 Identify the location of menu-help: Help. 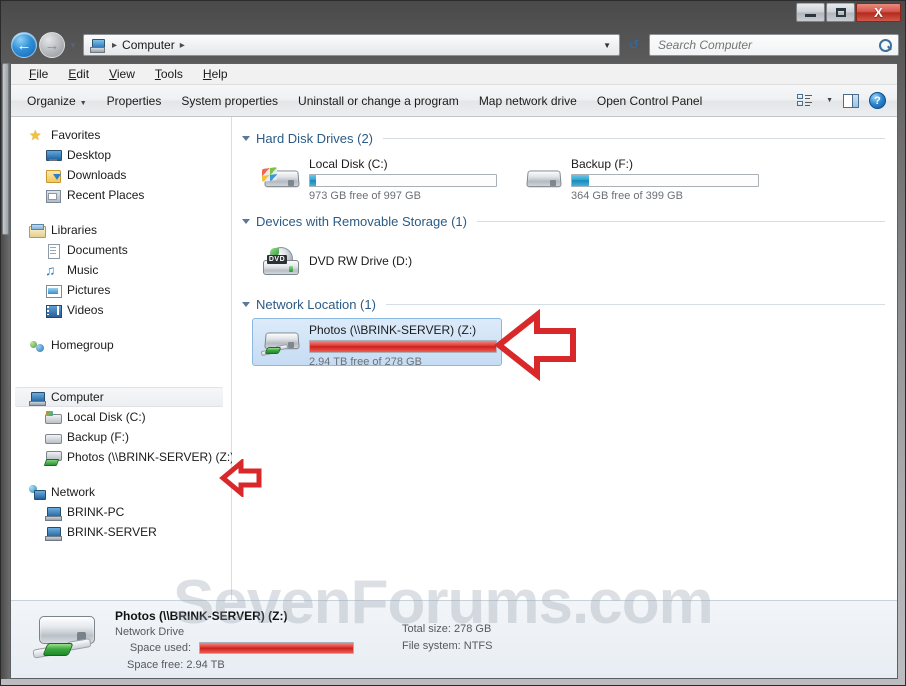
(215, 74).